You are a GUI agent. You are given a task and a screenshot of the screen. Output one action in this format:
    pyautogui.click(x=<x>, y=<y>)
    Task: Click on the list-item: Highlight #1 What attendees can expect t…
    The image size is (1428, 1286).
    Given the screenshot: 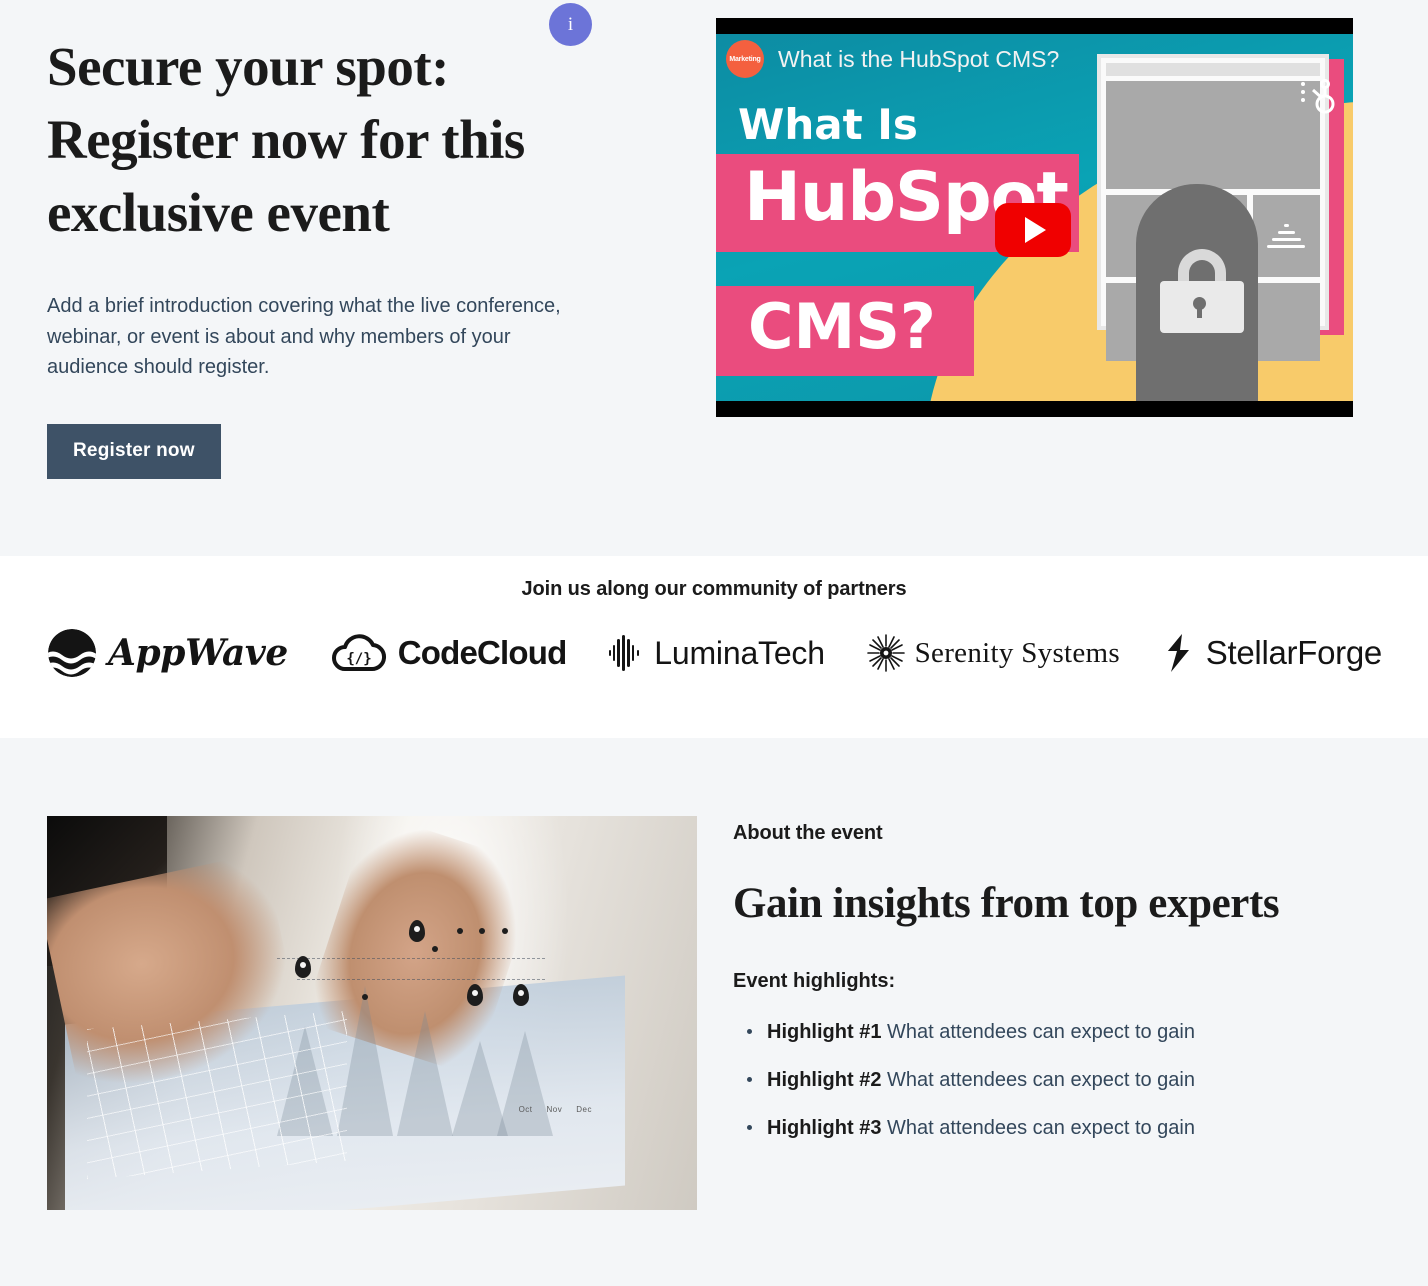 What is the action you would take?
    pyautogui.click(x=1056, y=1032)
    